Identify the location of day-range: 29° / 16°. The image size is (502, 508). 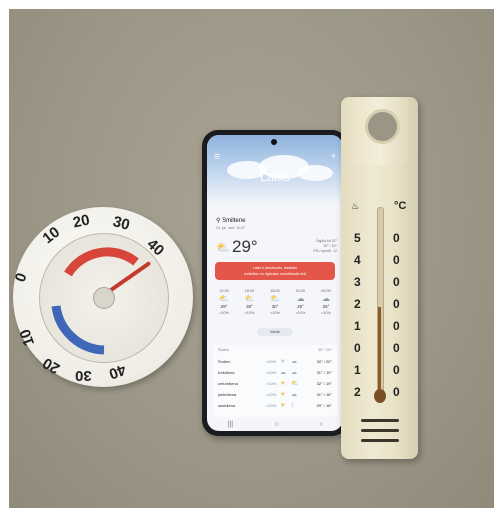
(324, 405).